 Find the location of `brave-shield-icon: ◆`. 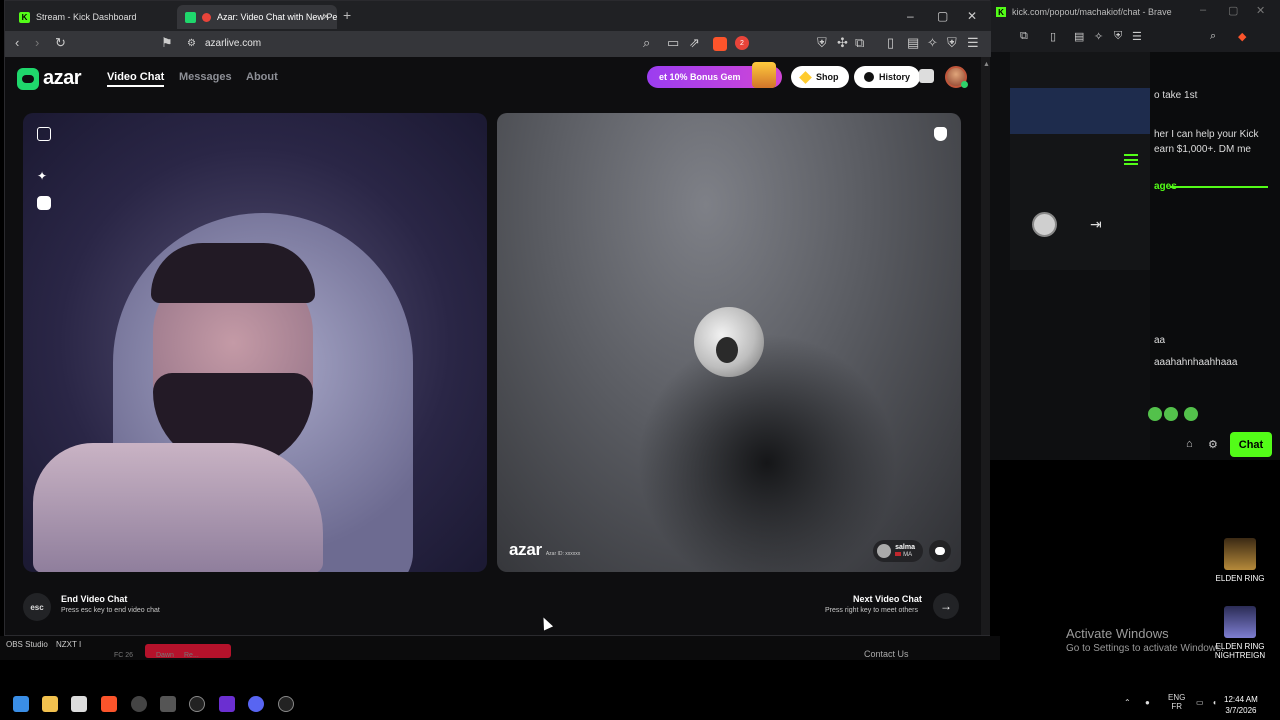

brave-shield-icon: ◆ is located at coordinates (1242, 36).